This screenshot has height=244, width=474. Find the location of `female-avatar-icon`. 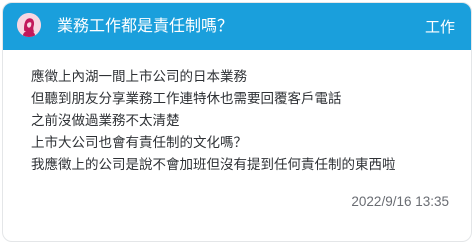

female-avatar-icon is located at coordinates (29, 25).